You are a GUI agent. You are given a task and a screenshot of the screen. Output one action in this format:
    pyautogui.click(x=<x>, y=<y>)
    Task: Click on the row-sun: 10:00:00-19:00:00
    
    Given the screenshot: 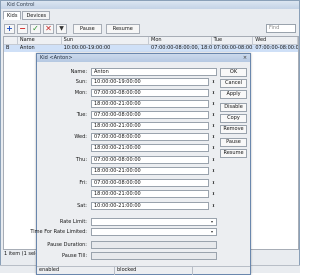 What is the action you would take?
    pyautogui.click(x=87, y=48)
    